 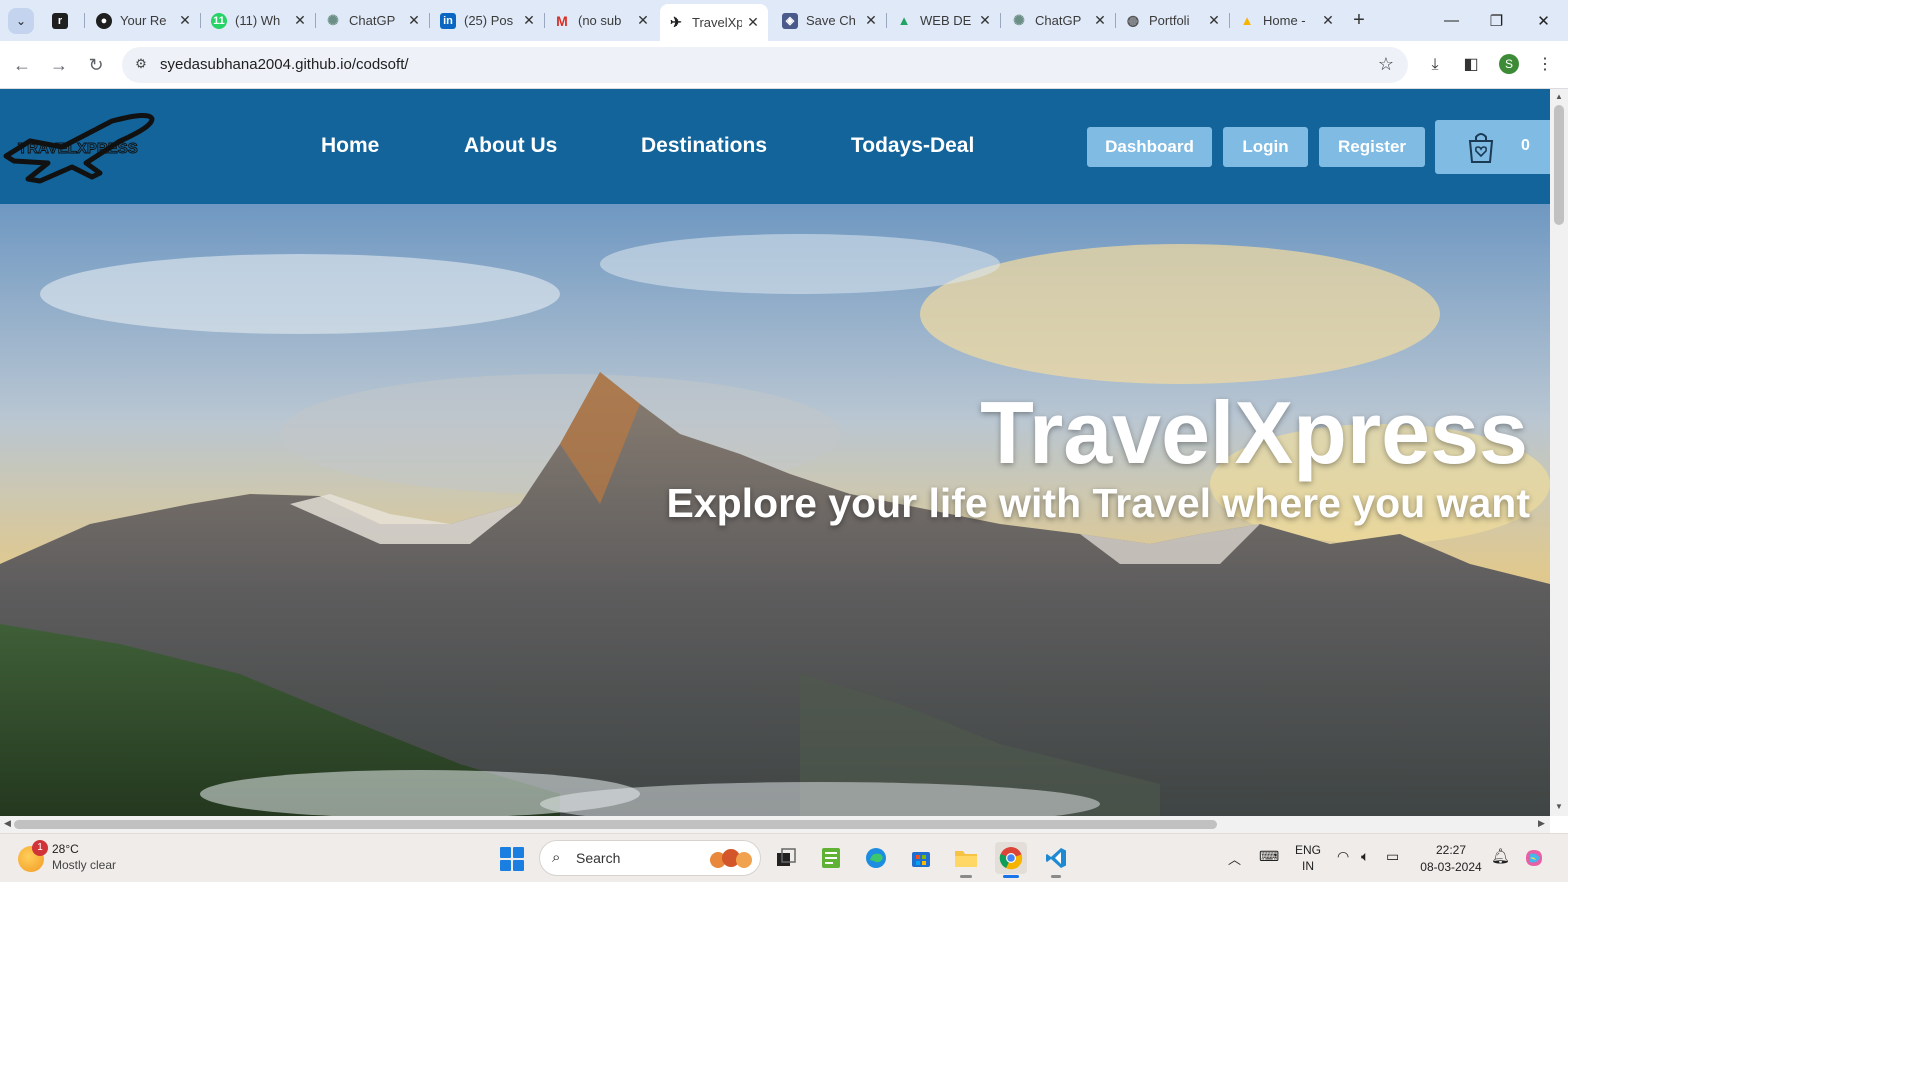 I want to click on search-highlight-icon, so click(x=731, y=858).